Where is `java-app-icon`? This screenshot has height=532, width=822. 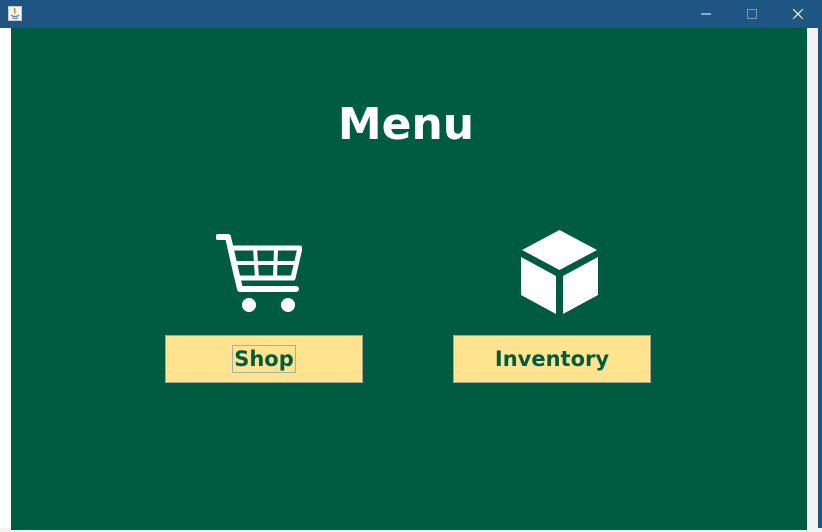
java-app-icon is located at coordinates (15, 13).